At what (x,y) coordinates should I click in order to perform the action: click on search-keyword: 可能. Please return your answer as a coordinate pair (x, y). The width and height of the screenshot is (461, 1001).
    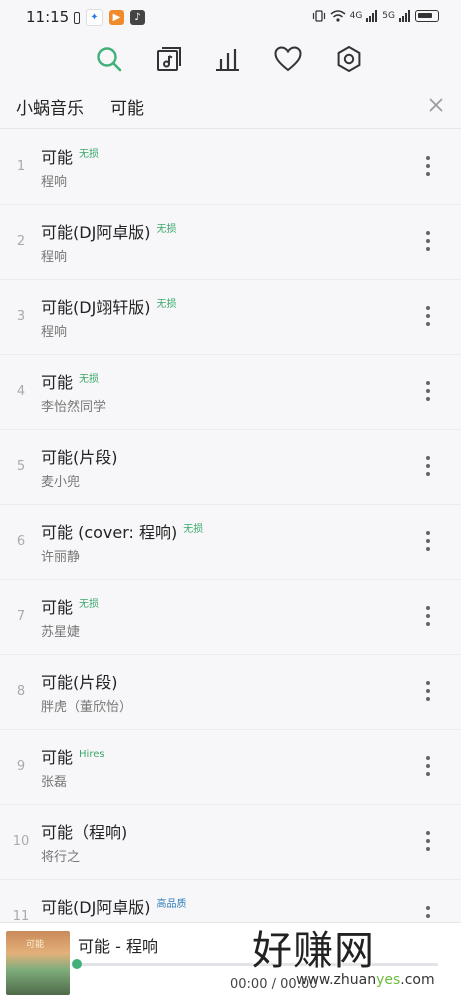
    Looking at the image, I should click on (127, 106).